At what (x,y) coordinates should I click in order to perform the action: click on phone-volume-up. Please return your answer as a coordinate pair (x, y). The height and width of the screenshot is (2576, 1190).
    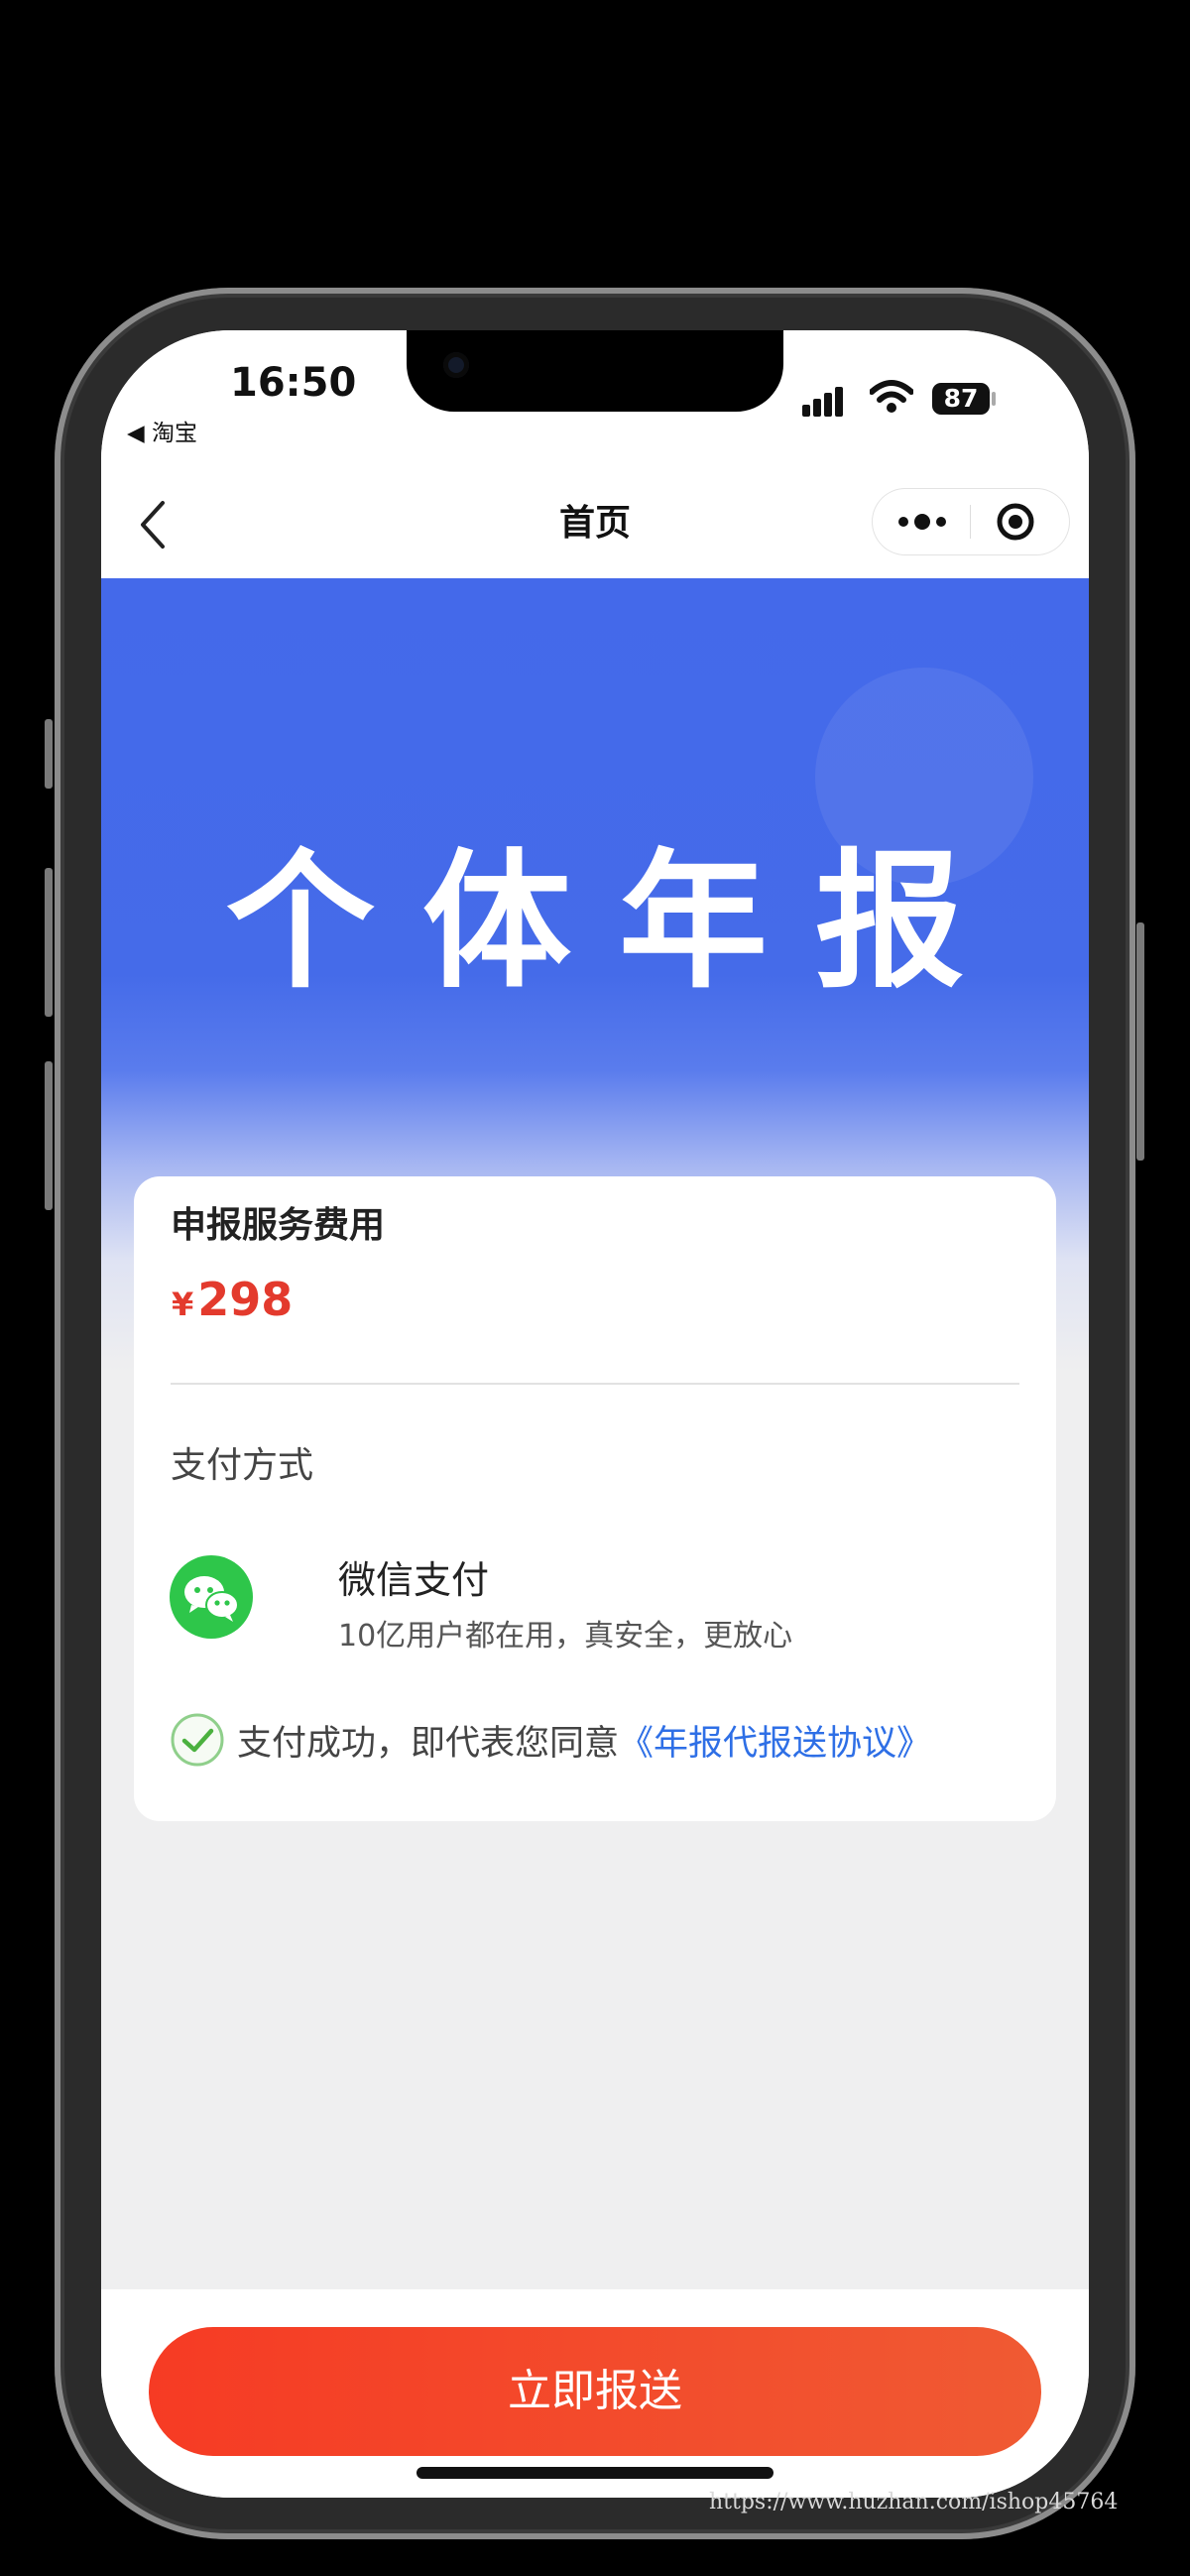
    Looking at the image, I should click on (49, 942).